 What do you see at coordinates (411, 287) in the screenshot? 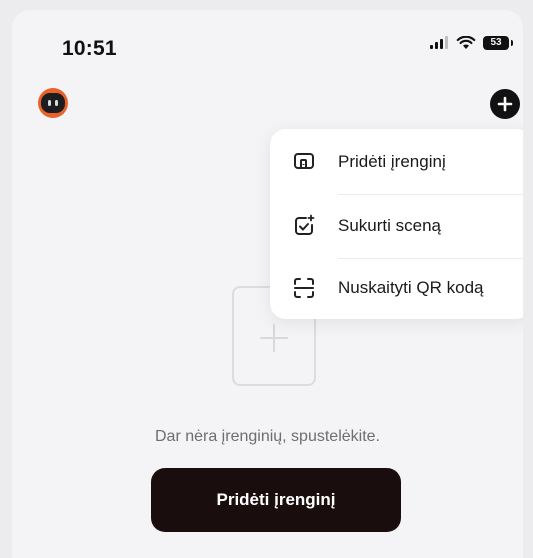
I see `menu-item-label: Nuskaityti QR kodą` at bounding box center [411, 287].